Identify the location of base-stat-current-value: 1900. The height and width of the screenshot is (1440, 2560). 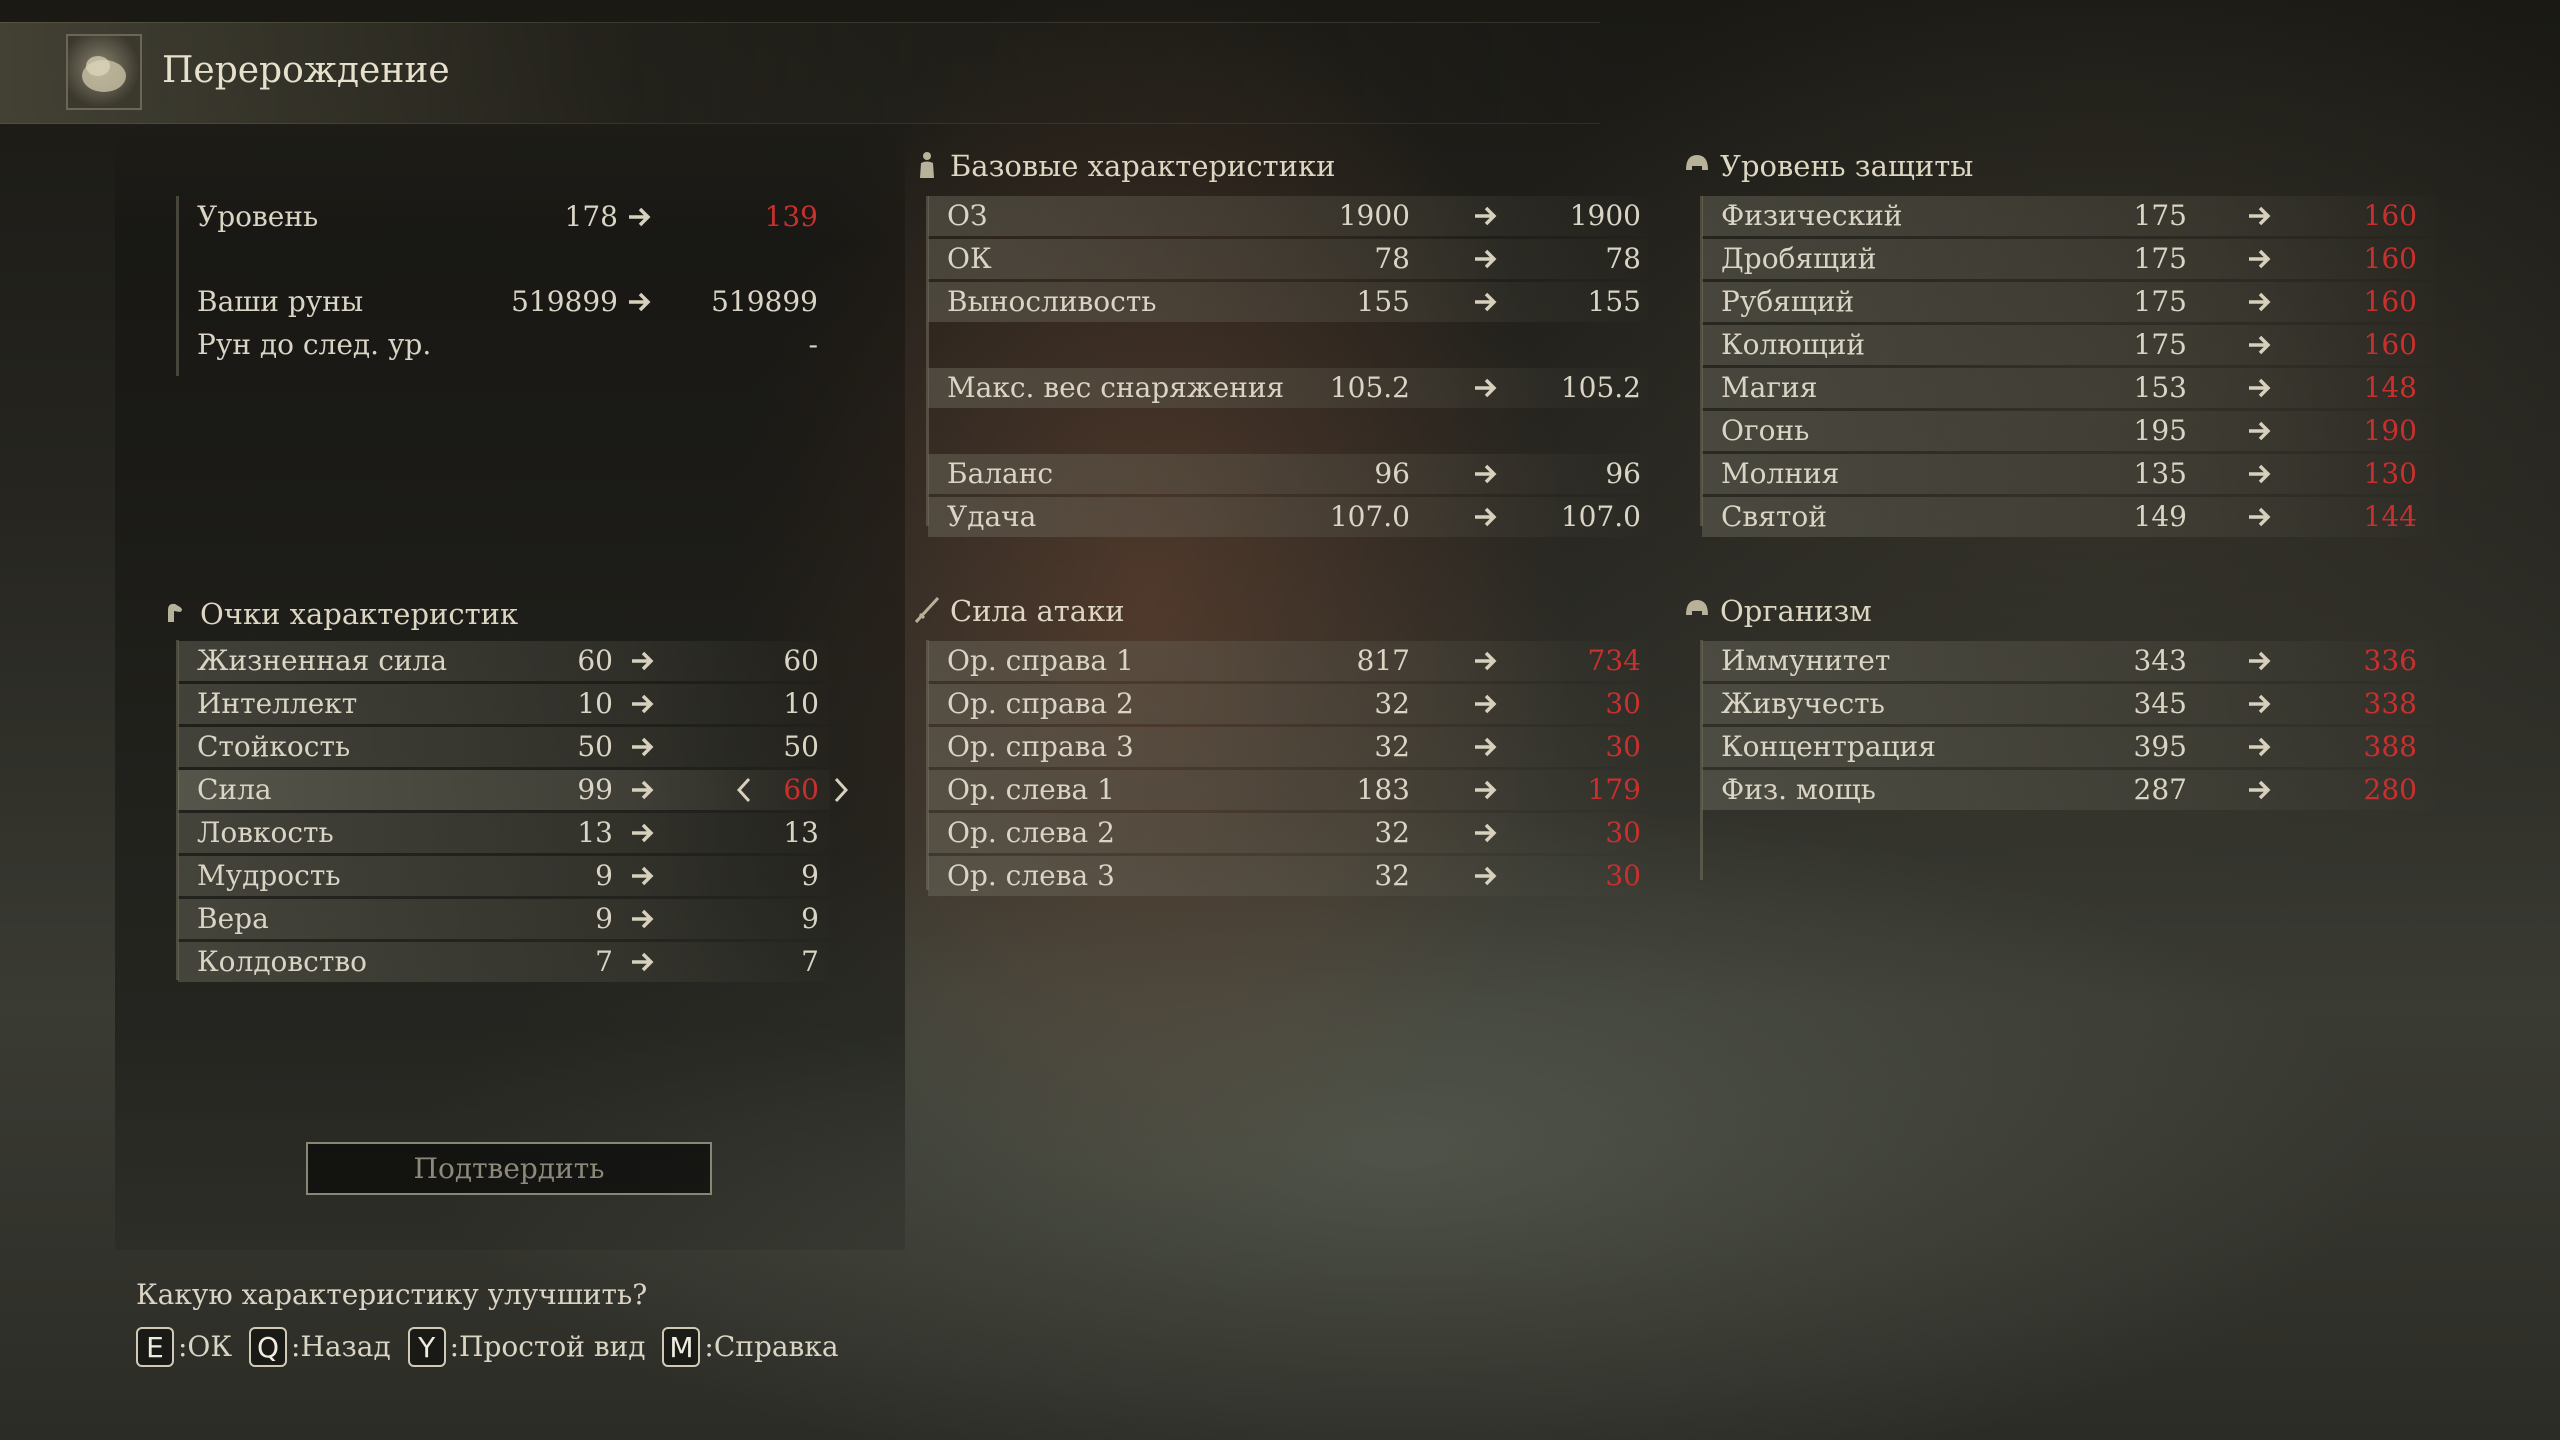
(1374, 215).